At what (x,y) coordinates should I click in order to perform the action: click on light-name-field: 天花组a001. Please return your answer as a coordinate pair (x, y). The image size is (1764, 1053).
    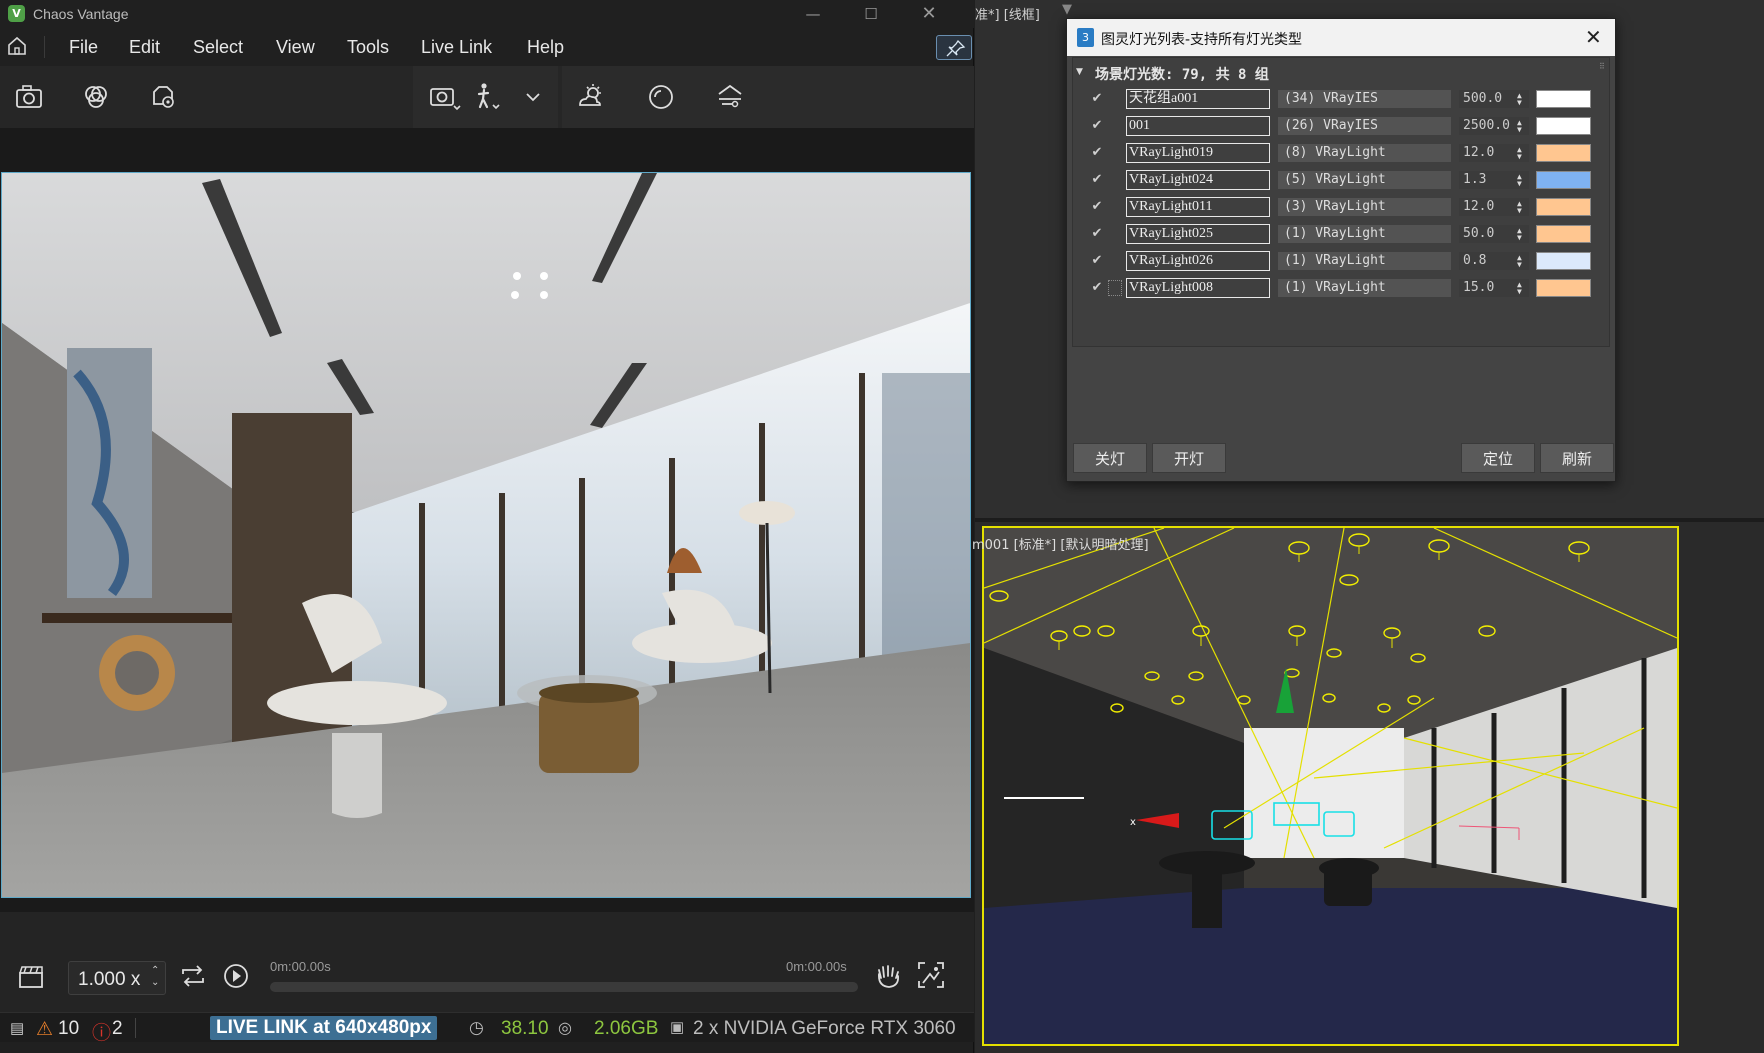
    Looking at the image, I should click on (1198, 99).